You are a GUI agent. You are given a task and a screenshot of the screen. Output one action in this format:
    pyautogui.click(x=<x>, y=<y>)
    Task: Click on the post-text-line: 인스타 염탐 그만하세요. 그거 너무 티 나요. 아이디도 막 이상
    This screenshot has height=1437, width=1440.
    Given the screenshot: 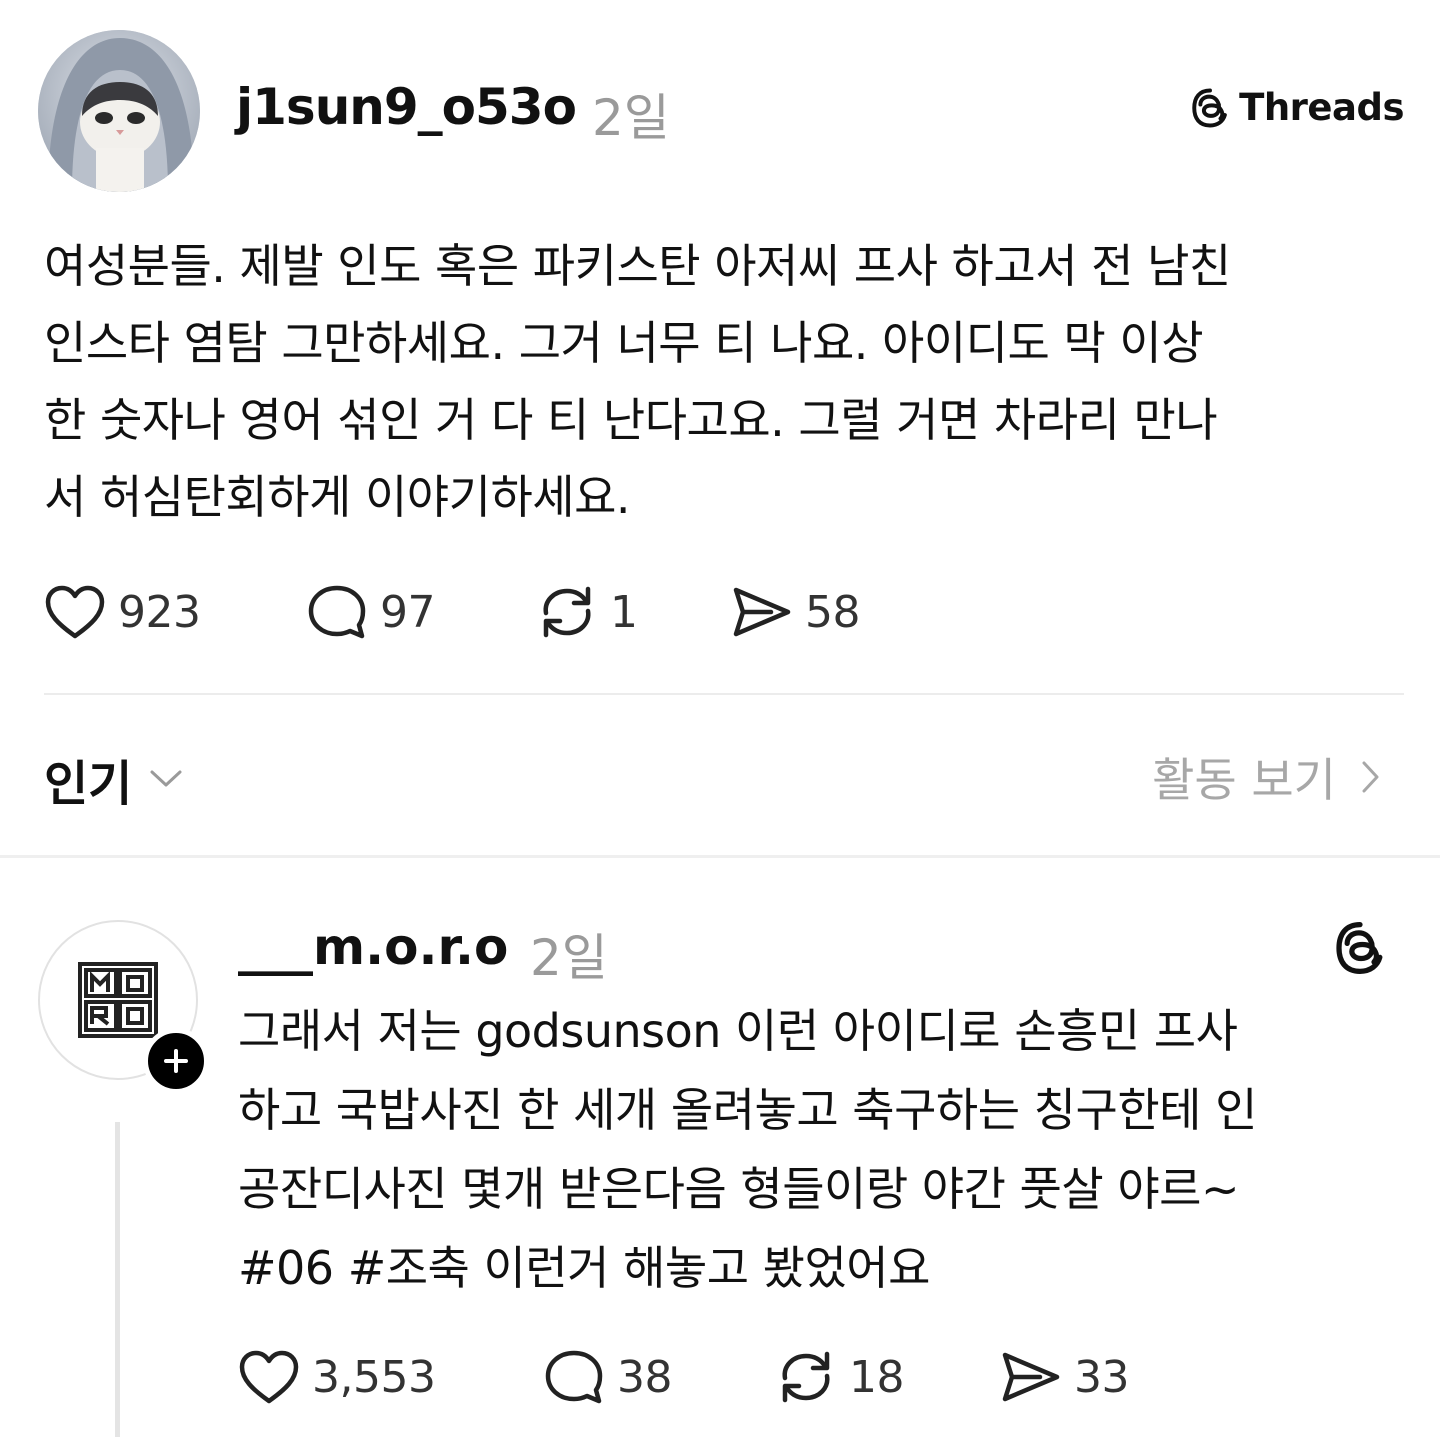 What is the action you would take?
    pyautogui.click(x=624, y=343)
    